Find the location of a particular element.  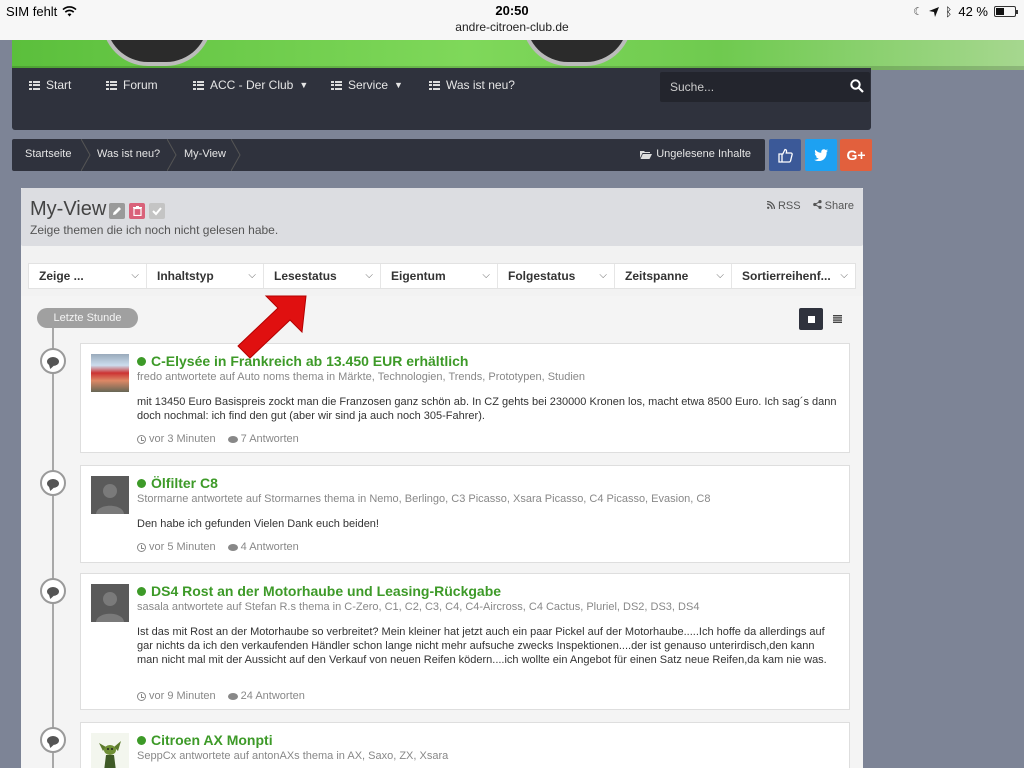

filter-follow-status: Folgestatus ⌵ is located at coordinates (556, 276).